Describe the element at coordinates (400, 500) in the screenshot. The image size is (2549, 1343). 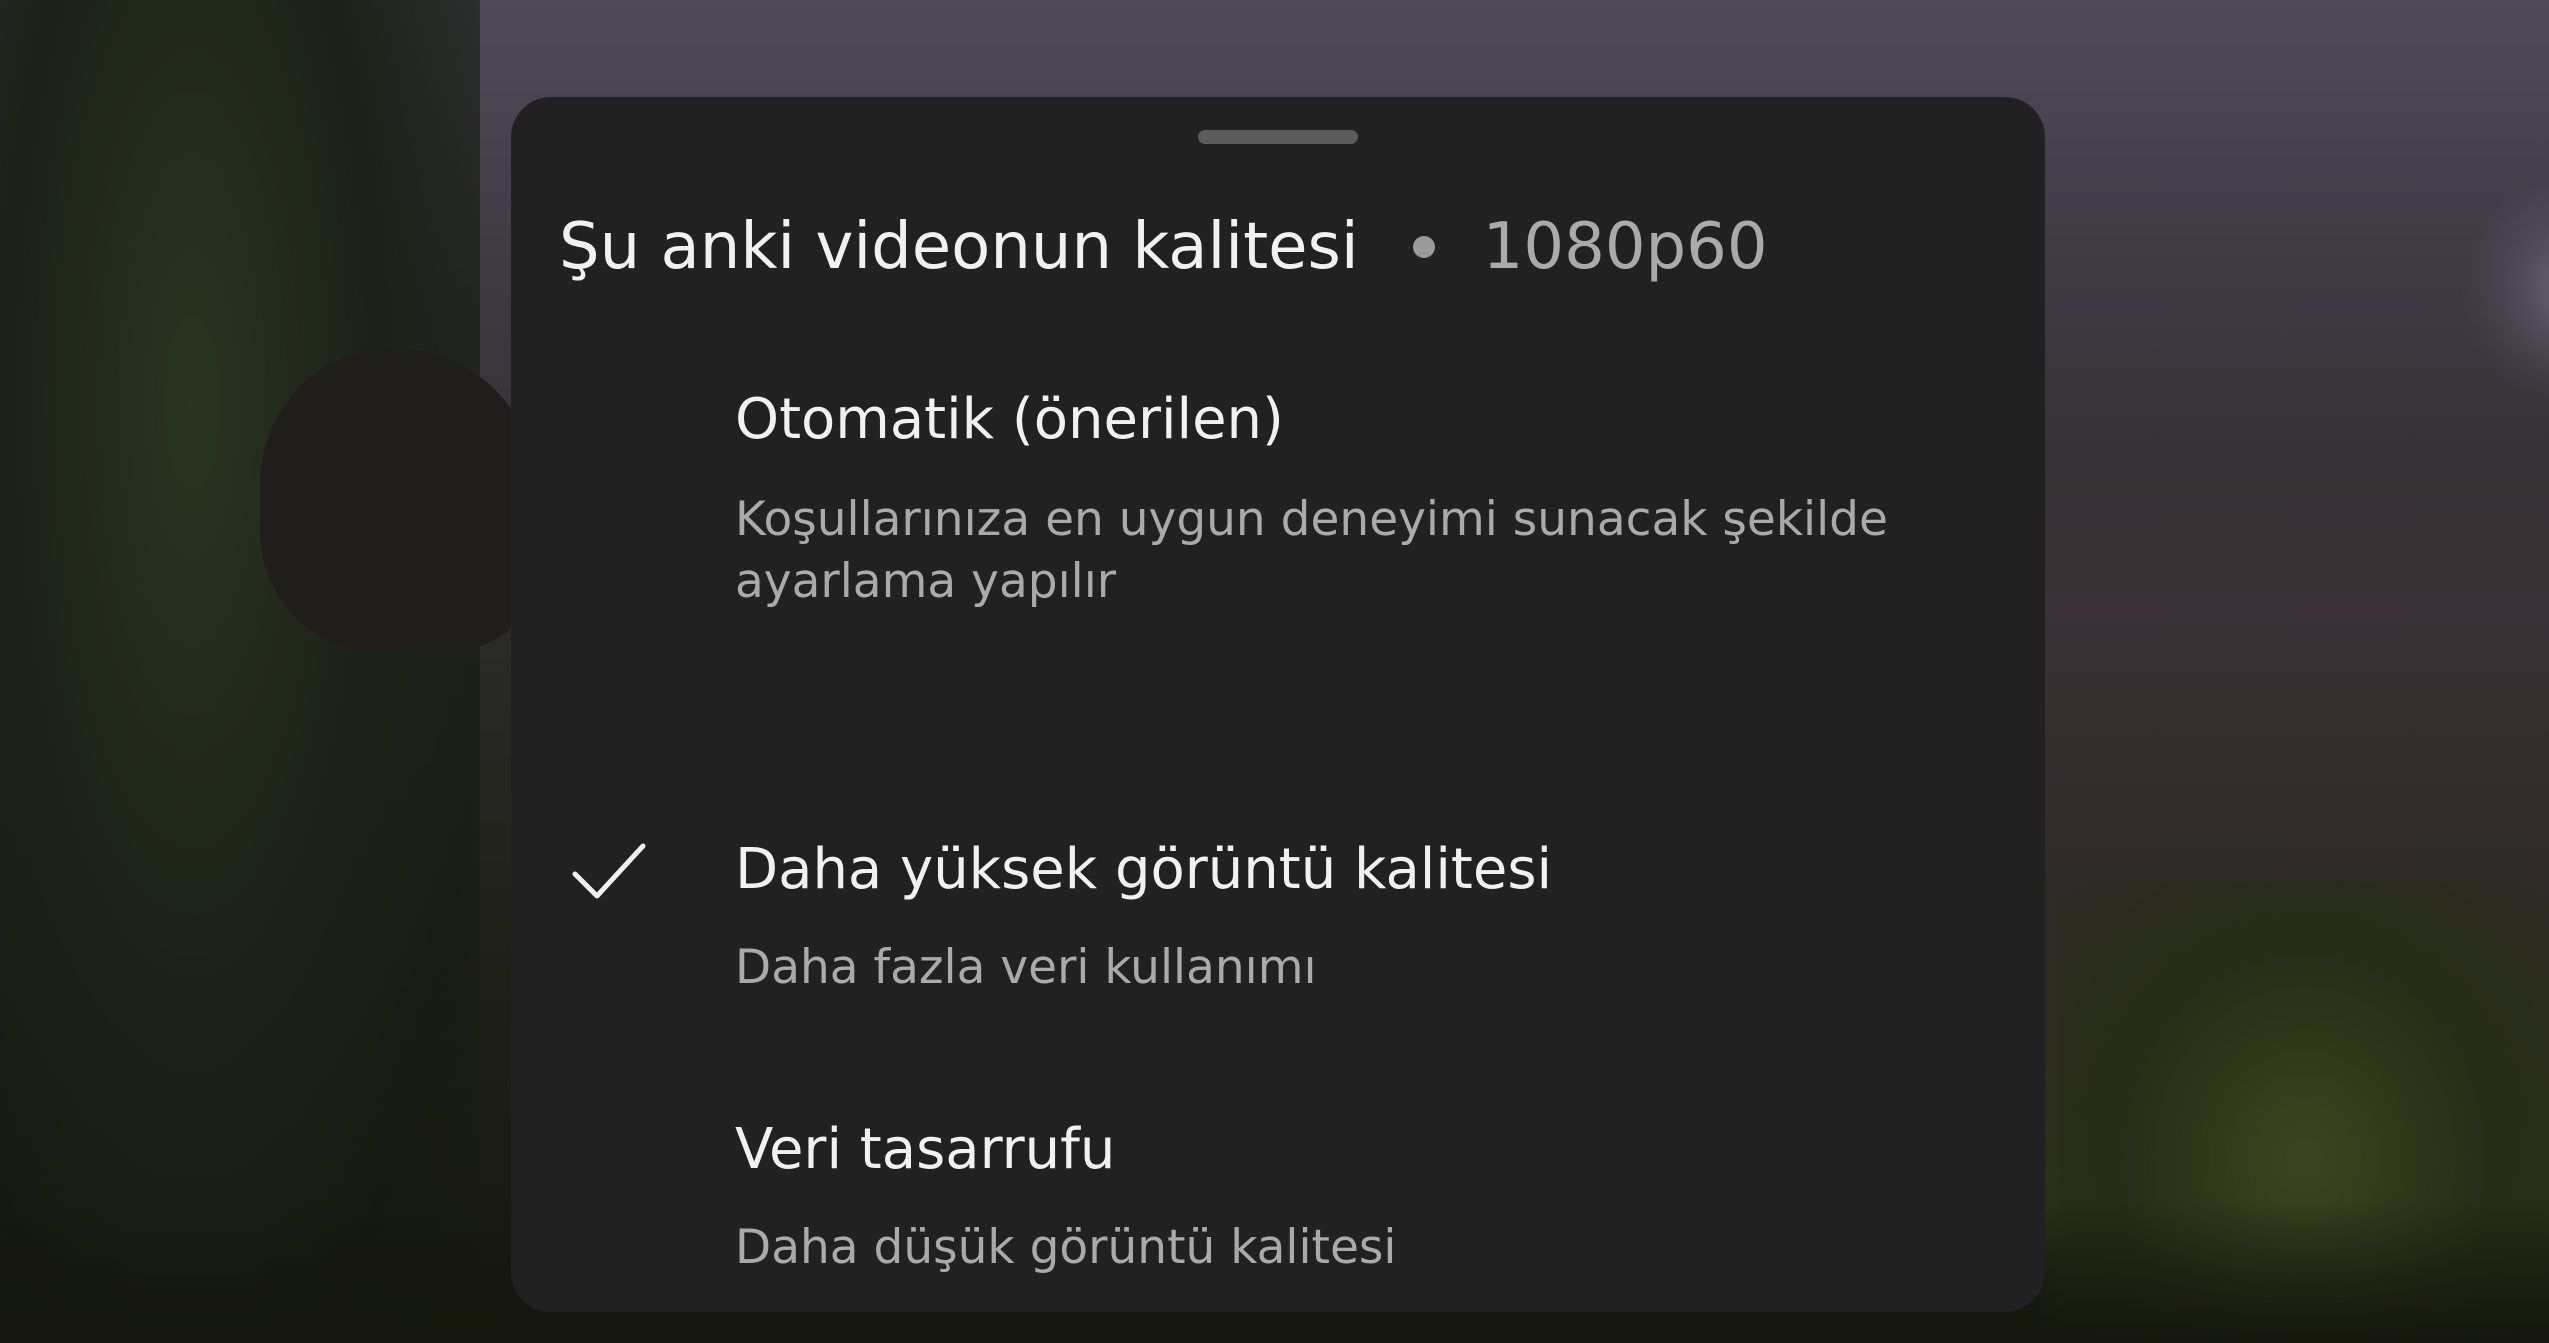
I see `background-rock` at that location.